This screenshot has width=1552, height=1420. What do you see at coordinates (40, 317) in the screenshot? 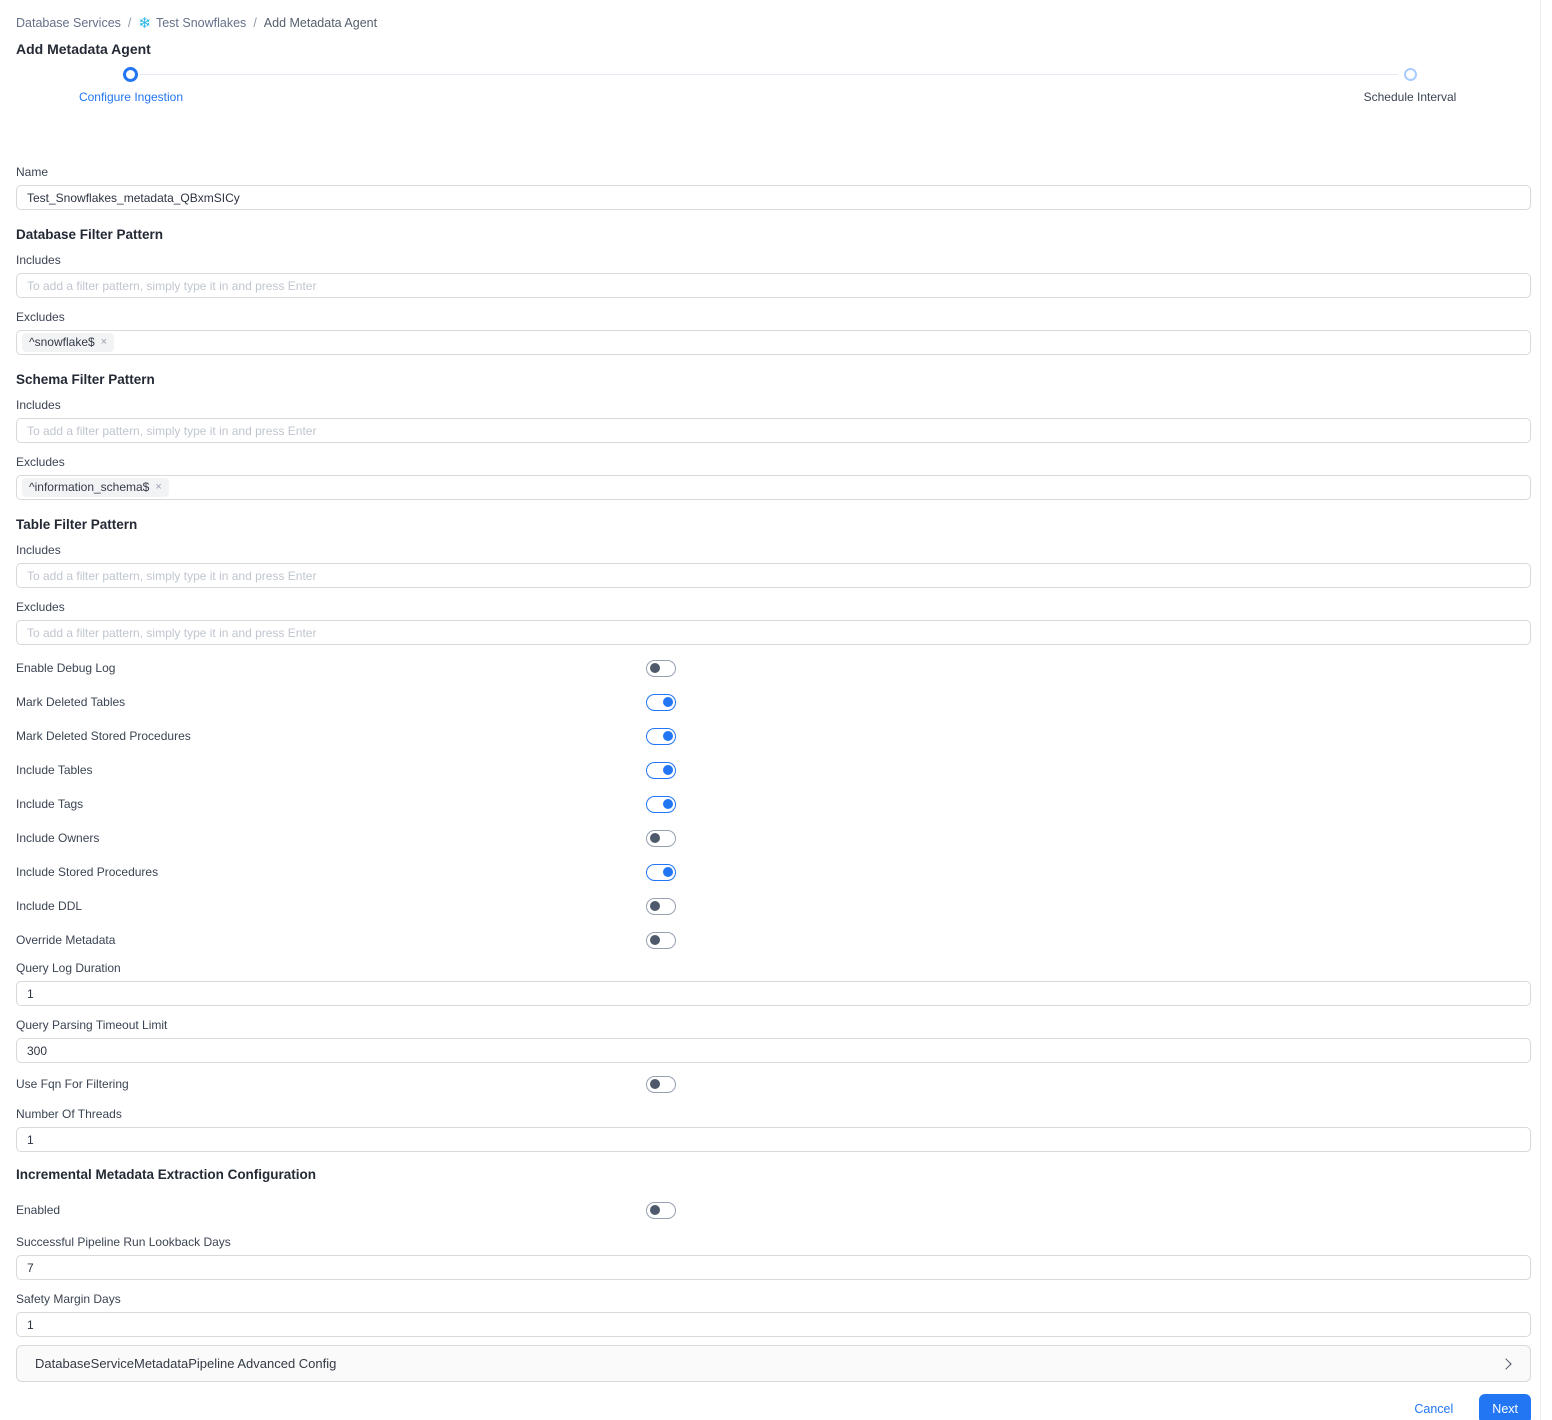
I see `database-excludes-label: Excludes` at bounding box center [40, 317].